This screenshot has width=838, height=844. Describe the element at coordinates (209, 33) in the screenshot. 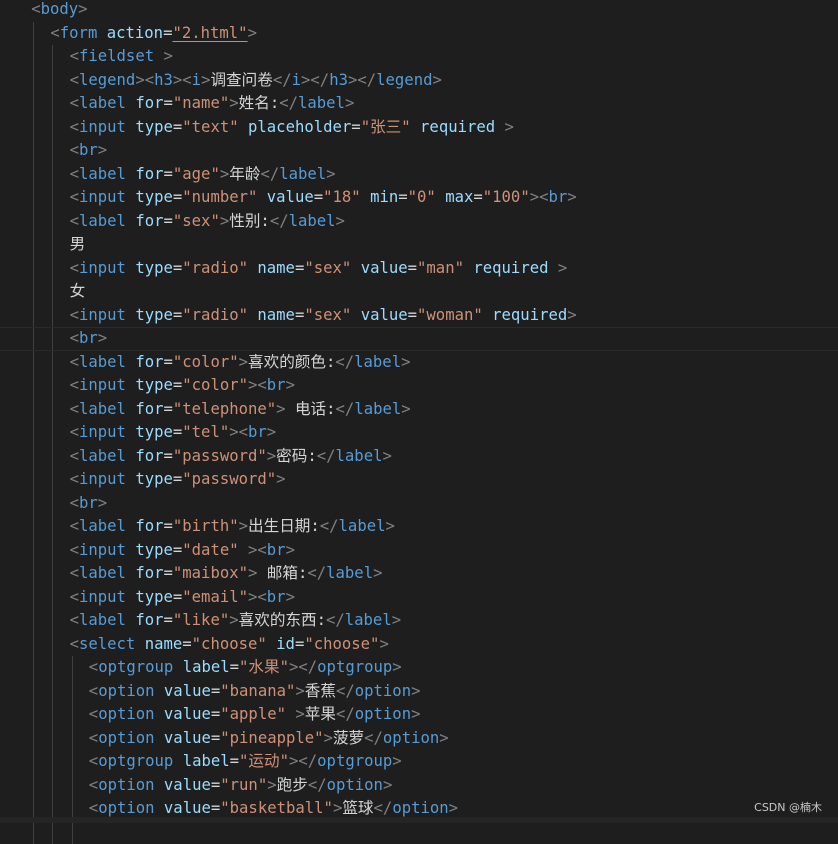

I see `string-token: "2.html"` at that location.